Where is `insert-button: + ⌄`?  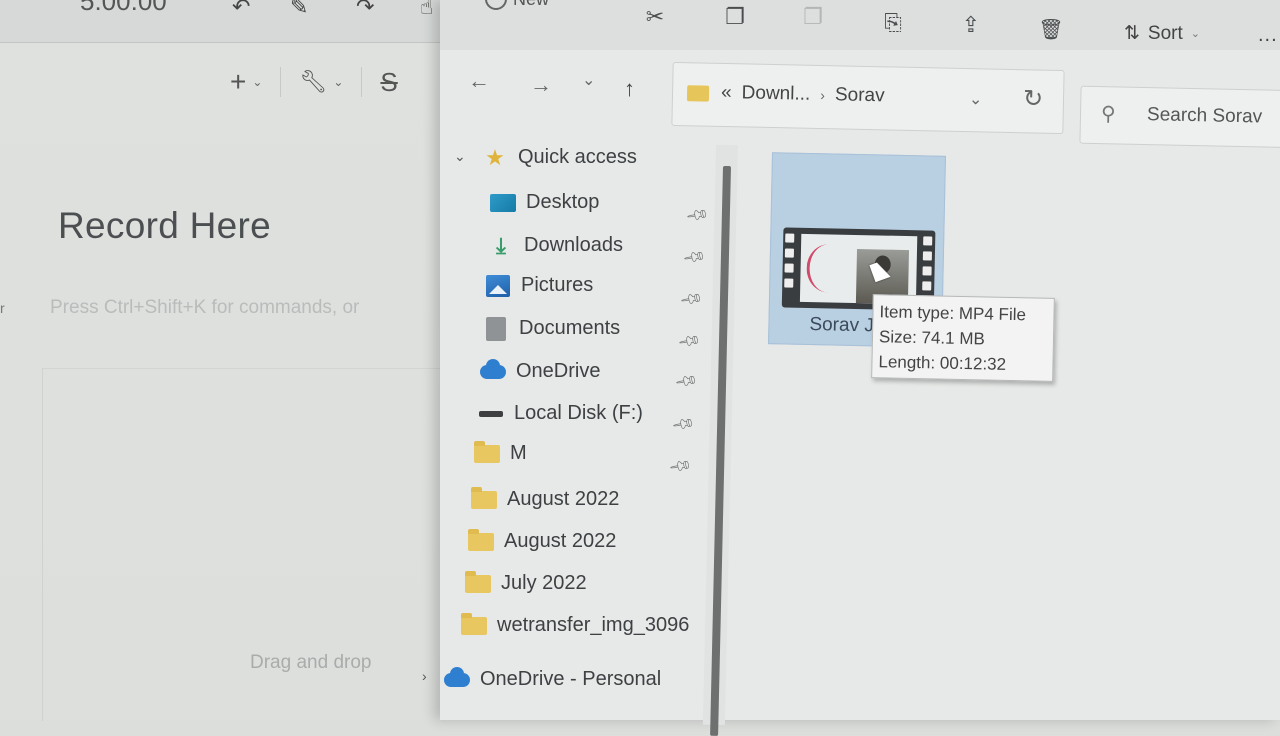 insert-button: + ⌄ is located at coordinates (246, 82).